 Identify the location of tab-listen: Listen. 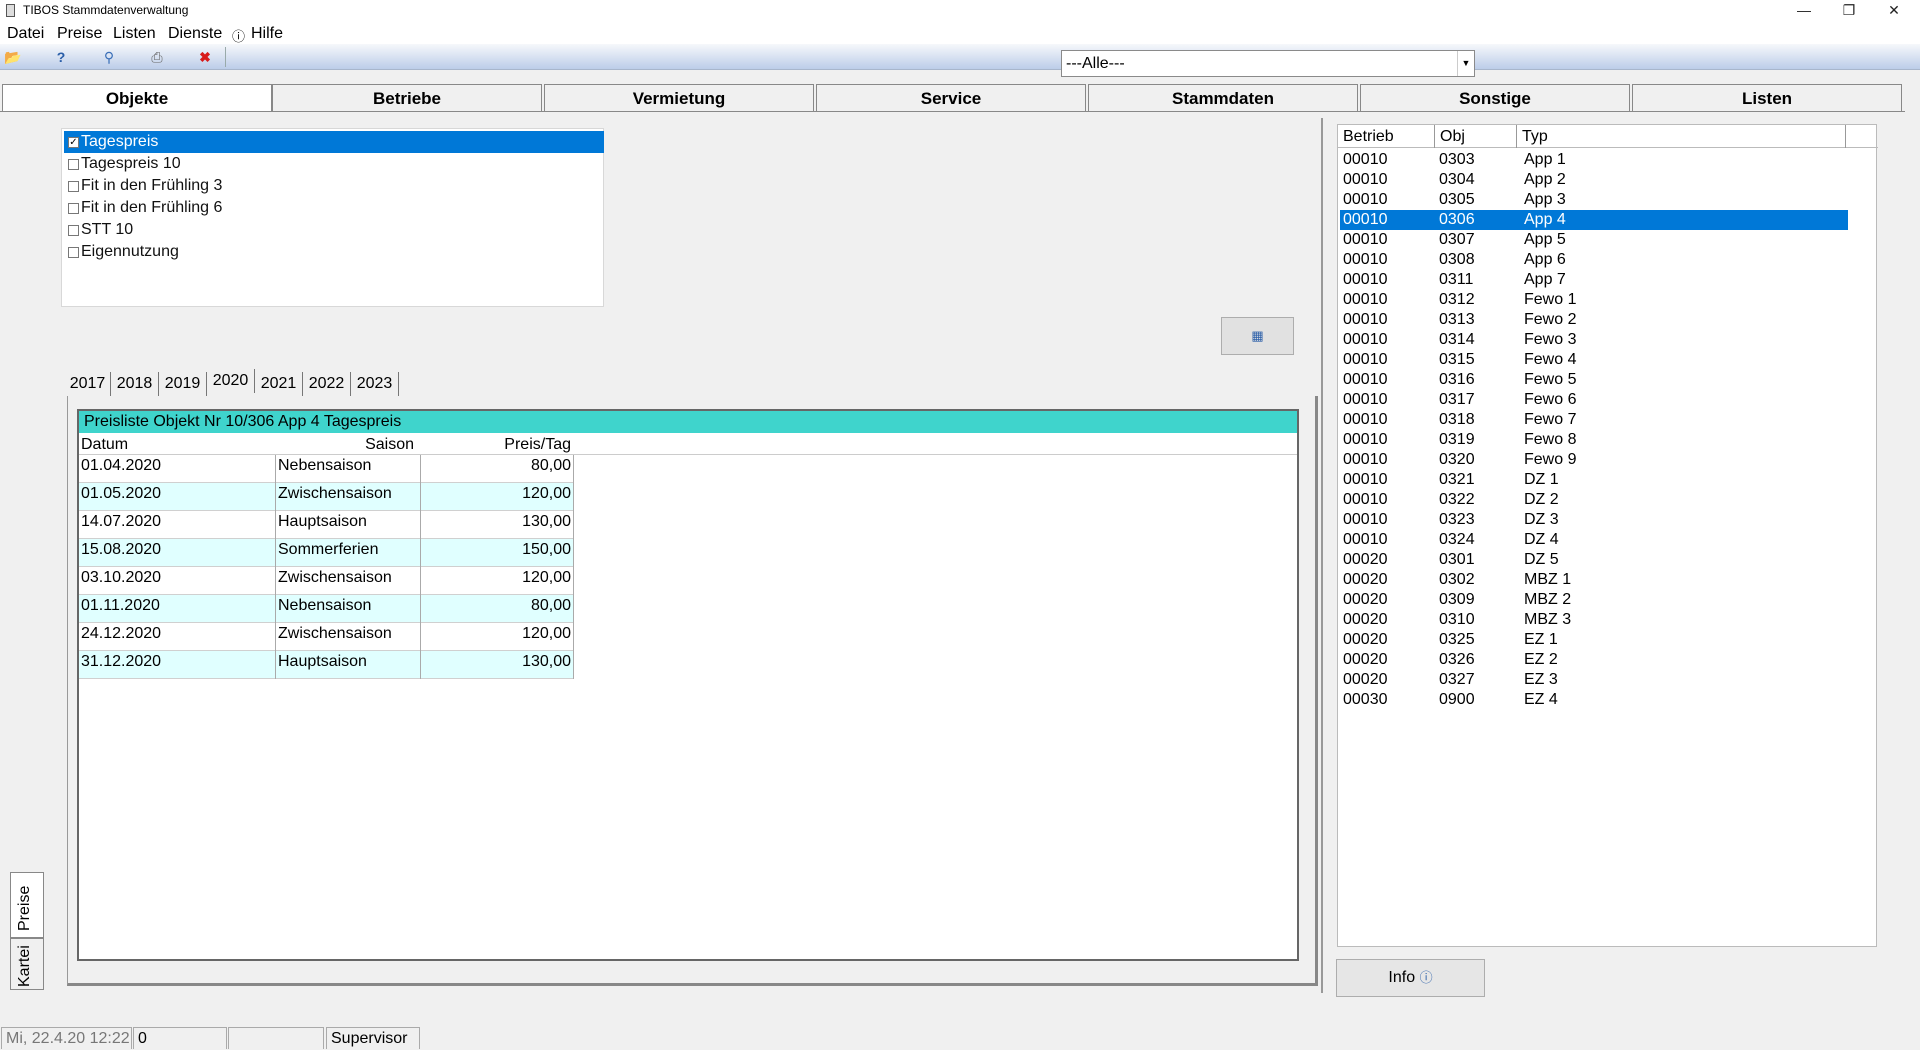
(1767, 98).